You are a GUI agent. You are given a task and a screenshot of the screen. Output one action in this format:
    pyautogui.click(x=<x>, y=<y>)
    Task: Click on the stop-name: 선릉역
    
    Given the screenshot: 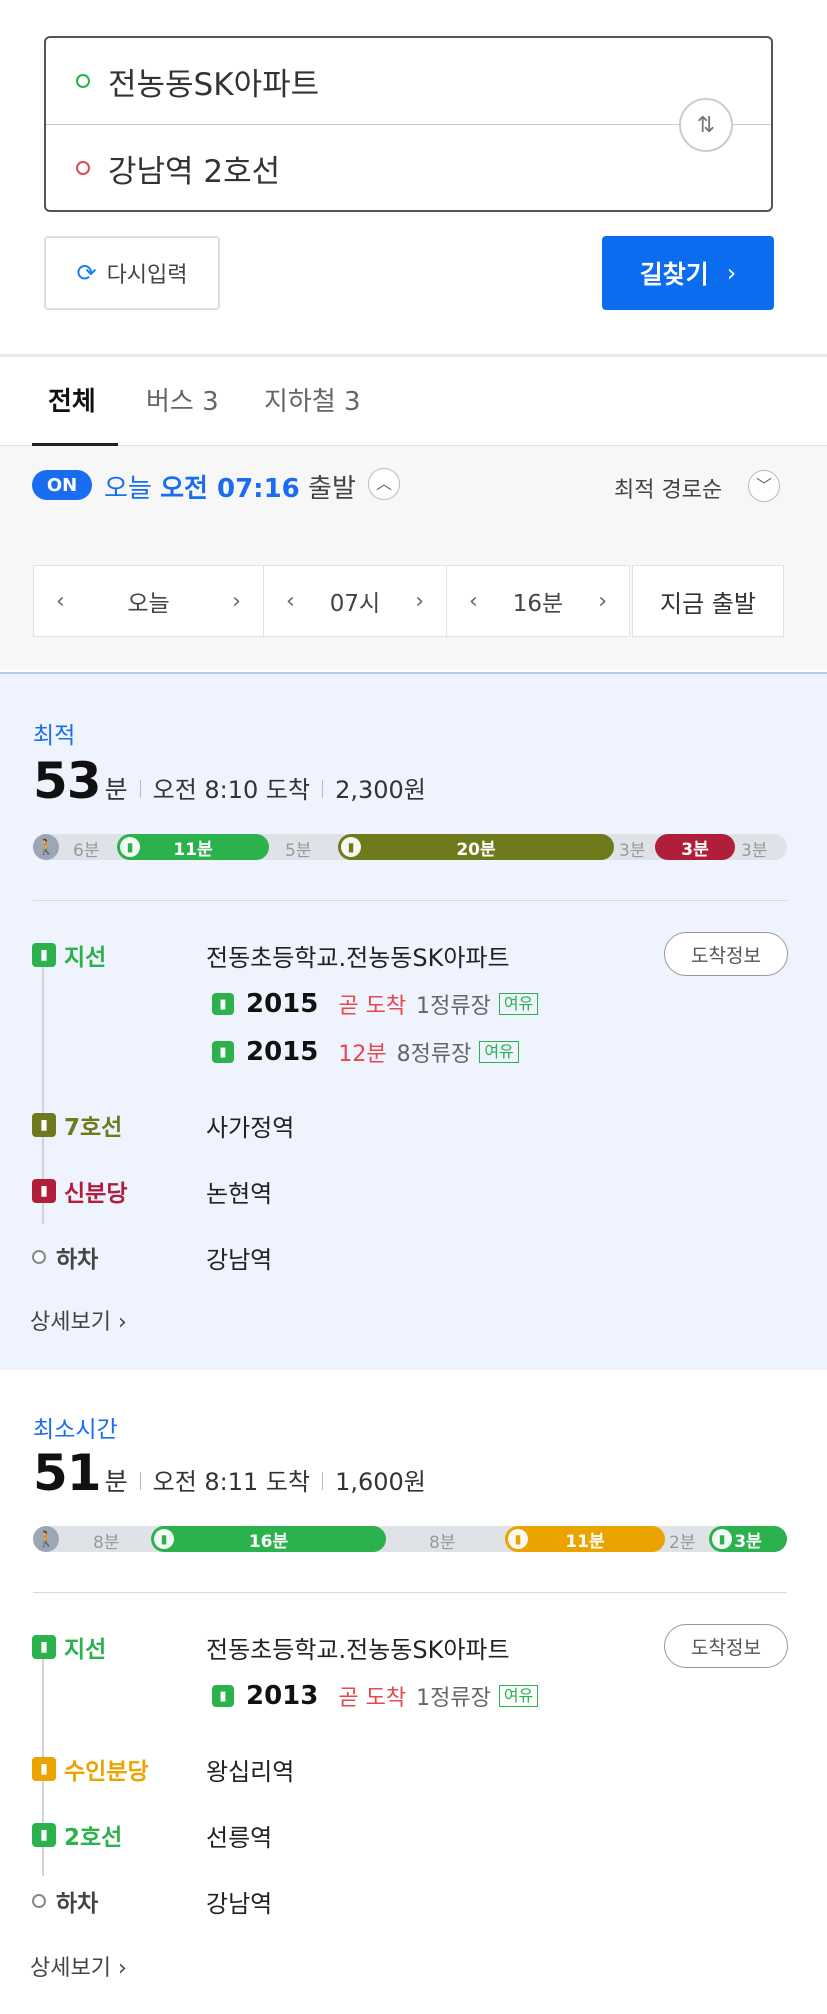 What is the action you would take?
    pyautogui.click(x=239, y=1838)
    